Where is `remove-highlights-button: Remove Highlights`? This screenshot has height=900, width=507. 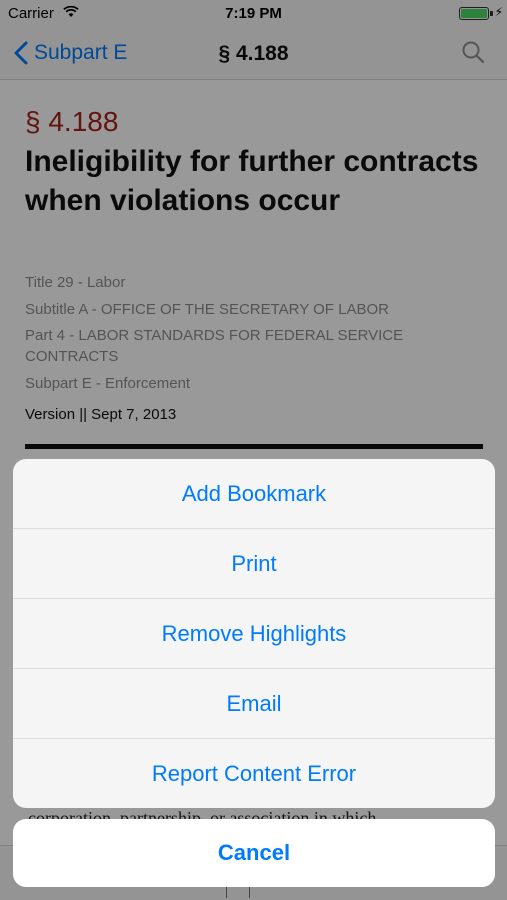 remove-highlights-button: Remove Highlights is located at coordinates (254, 634).